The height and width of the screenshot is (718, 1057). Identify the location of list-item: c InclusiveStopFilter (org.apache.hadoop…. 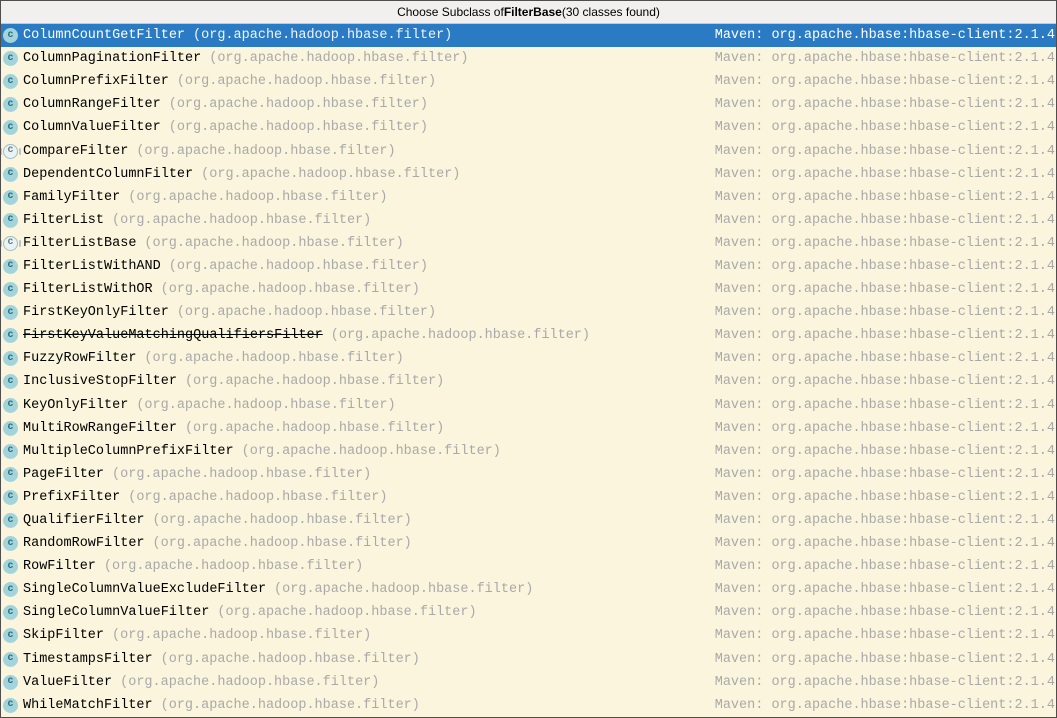
(528, 382).